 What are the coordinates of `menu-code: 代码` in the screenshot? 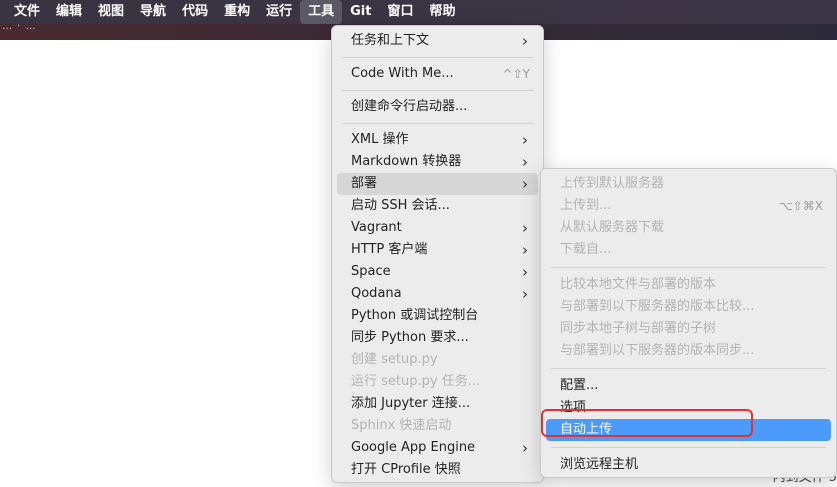 It's located at (195, 12).